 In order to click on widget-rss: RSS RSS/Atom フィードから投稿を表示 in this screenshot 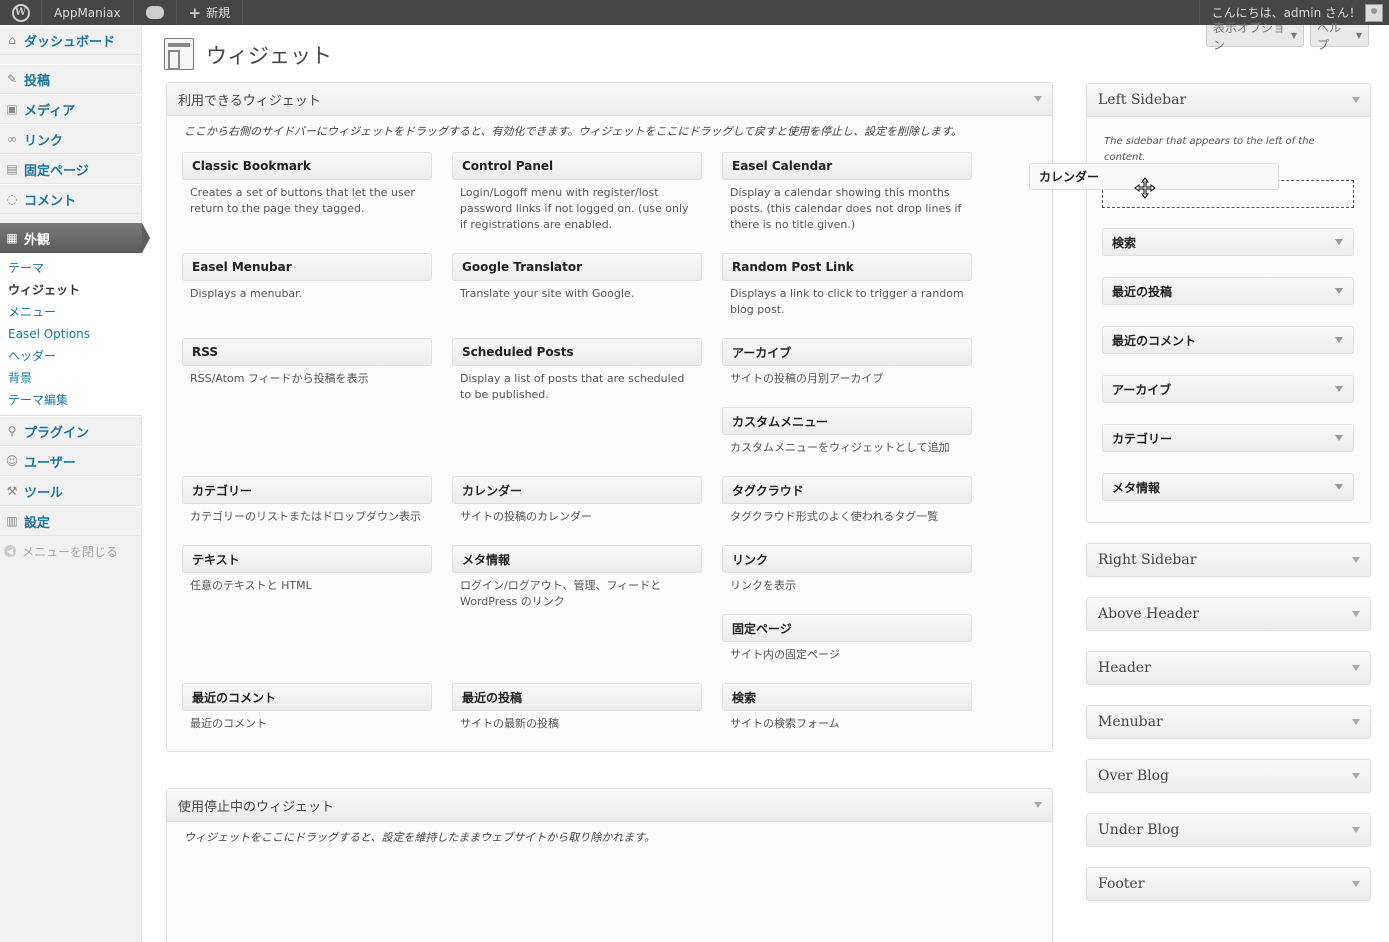, I will do `click(307, 362)`.